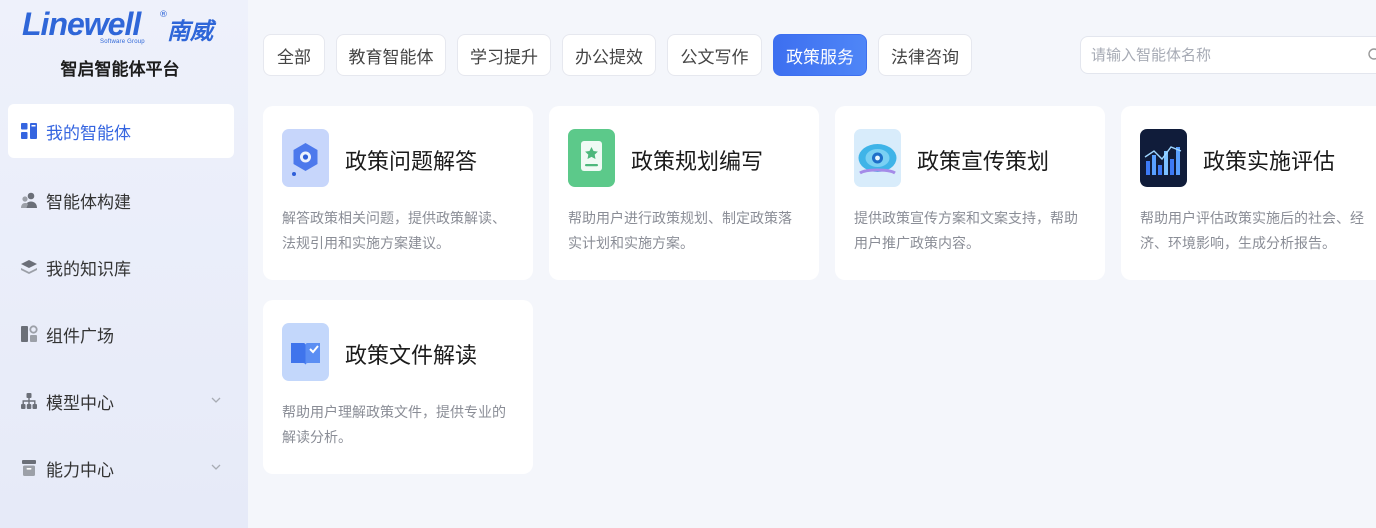 The width and height of the screenshot is (1376, 528). I want to click on sidebar-item-label: 组件广场, so click(80, 336).